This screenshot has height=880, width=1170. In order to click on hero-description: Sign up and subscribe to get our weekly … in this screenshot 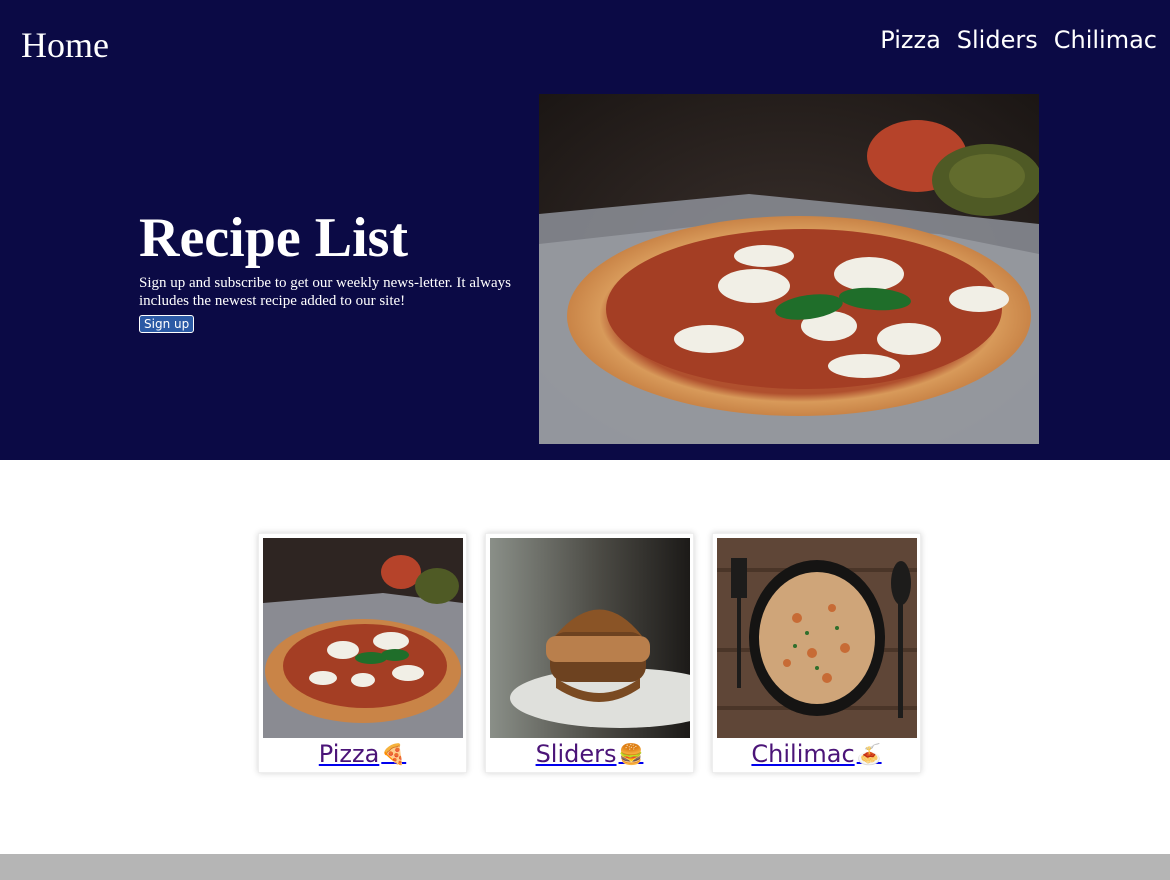, I will do `click(325, 292)`.